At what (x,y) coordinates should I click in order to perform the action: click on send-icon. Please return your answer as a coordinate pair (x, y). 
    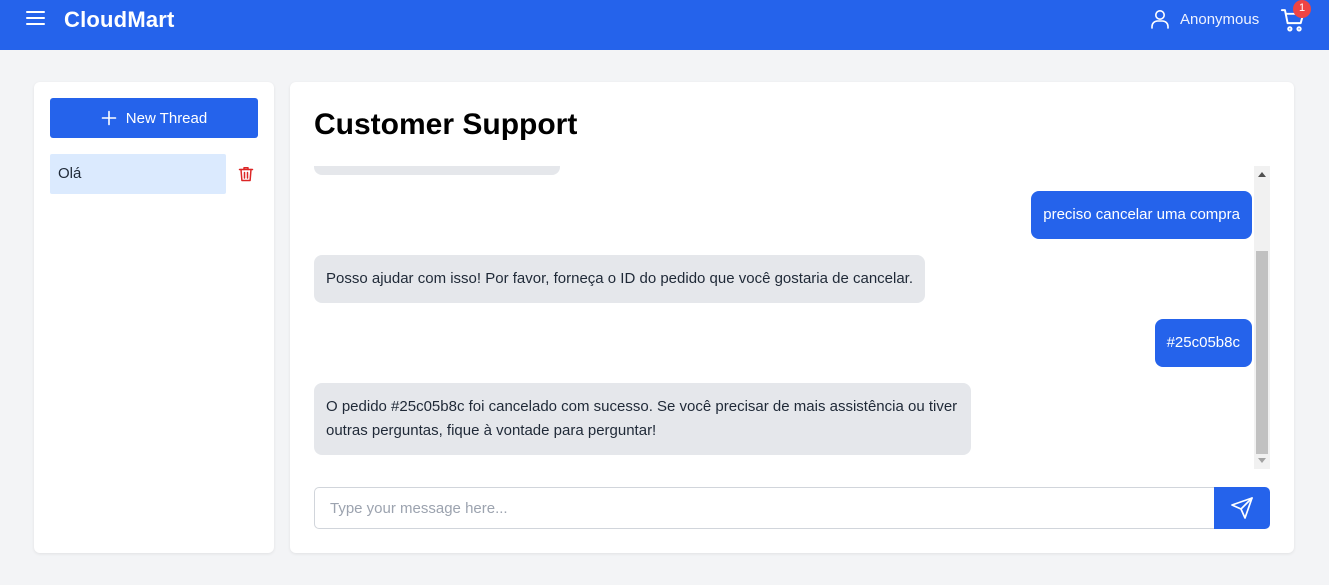
    Looking at the image, I should click on (1242, 508).